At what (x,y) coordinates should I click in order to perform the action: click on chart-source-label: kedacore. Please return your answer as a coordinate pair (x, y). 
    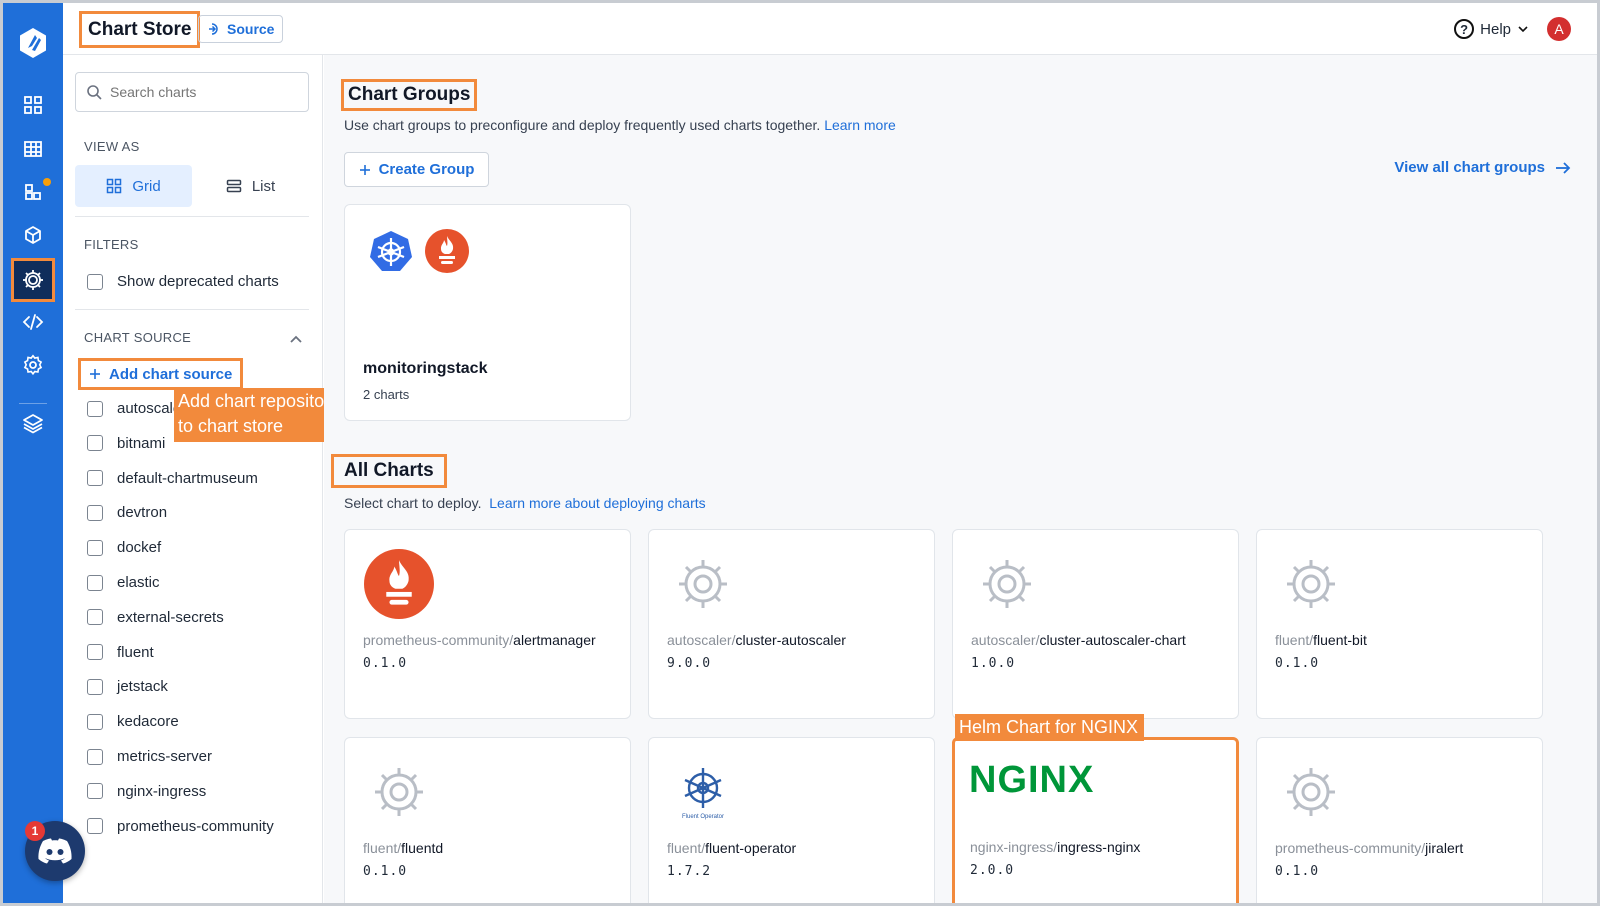
    Looking at the image, I should click on (148, 722).